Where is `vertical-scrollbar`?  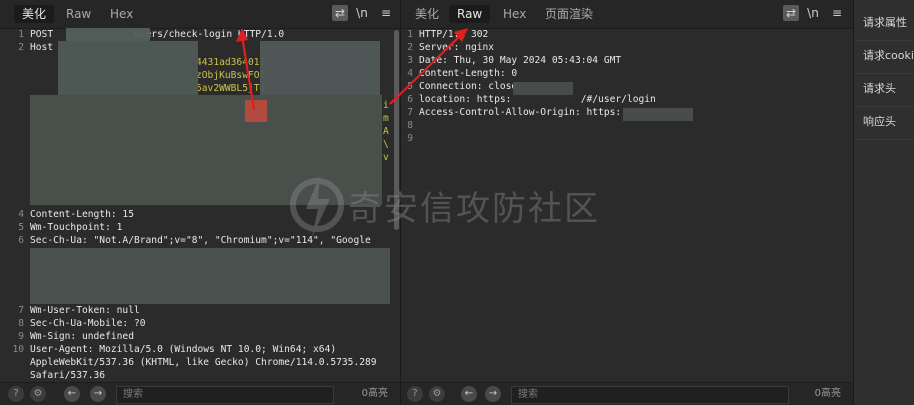 vertical-scrollbar is located at coordinates (396, 130).